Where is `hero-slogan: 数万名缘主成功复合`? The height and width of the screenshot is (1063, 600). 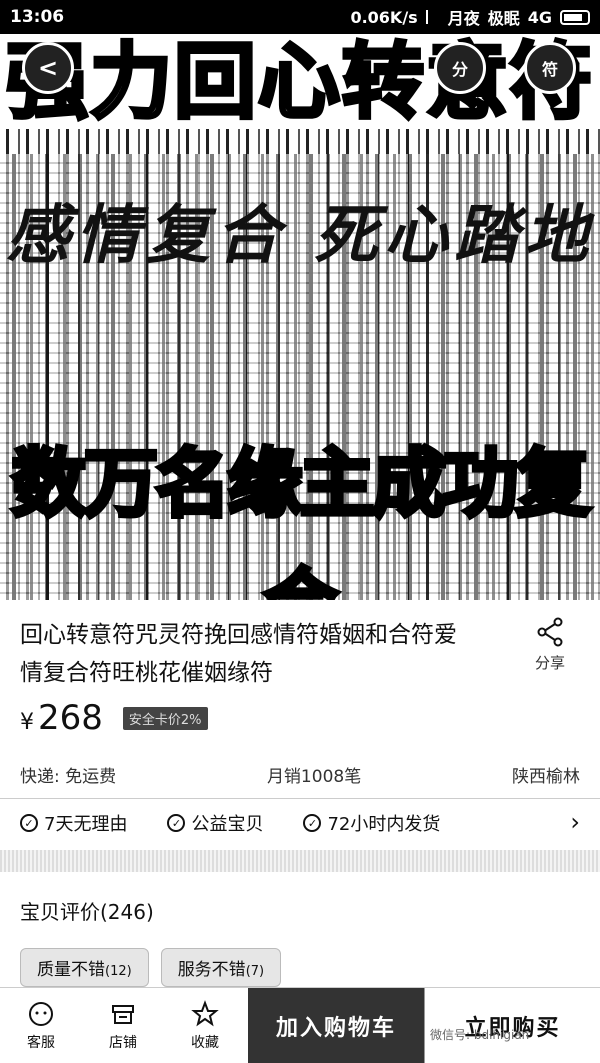
hero-slogan: 数万名缘主成功复合 is located at coordinates (301, 520).